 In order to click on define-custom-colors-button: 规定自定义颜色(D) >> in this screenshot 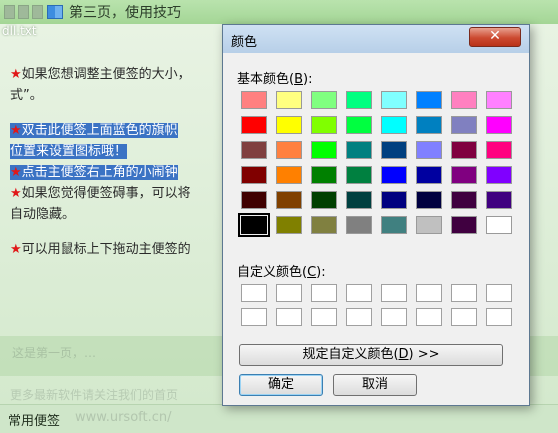, I will do `click(371, 355)`.